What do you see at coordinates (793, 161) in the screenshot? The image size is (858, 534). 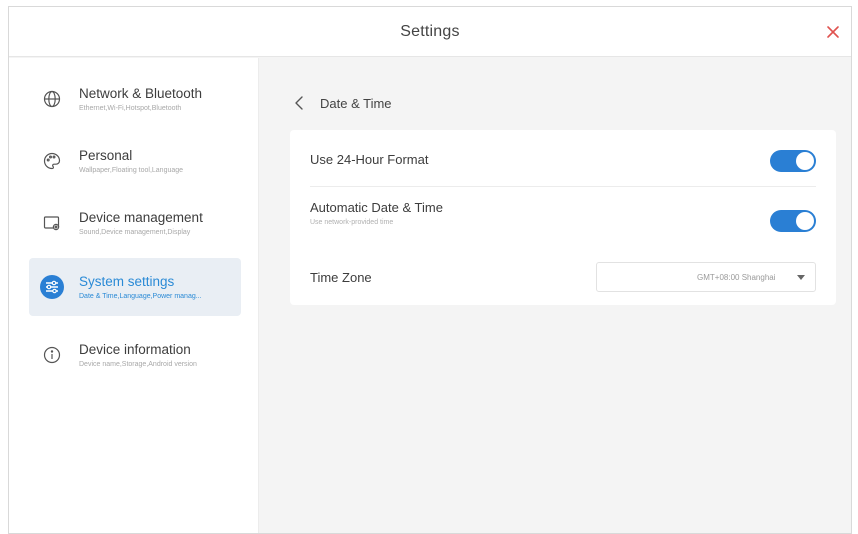 I see `format-24-hour-toggle` at bounding box center [793, 161].